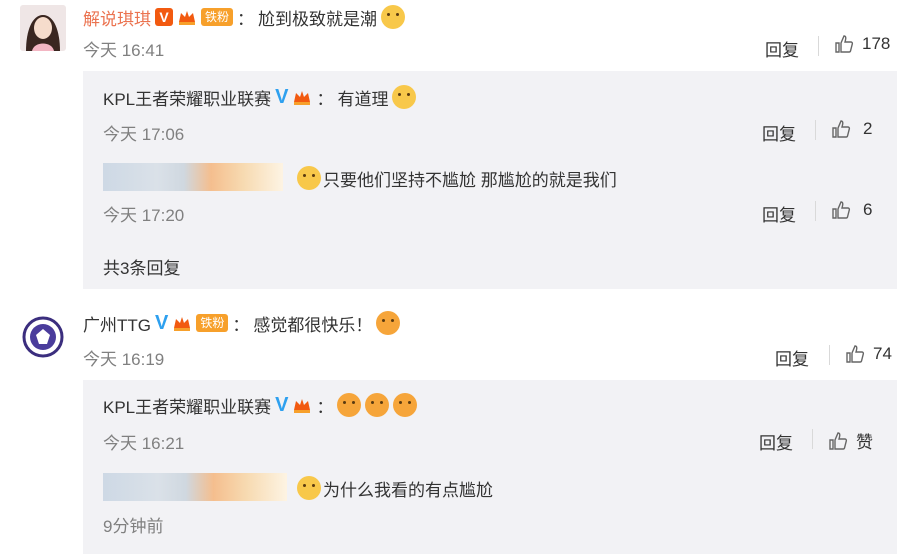 The height and width of the screenshot is (554, 914). I want to click on like-count: 2, so click(868, 128).